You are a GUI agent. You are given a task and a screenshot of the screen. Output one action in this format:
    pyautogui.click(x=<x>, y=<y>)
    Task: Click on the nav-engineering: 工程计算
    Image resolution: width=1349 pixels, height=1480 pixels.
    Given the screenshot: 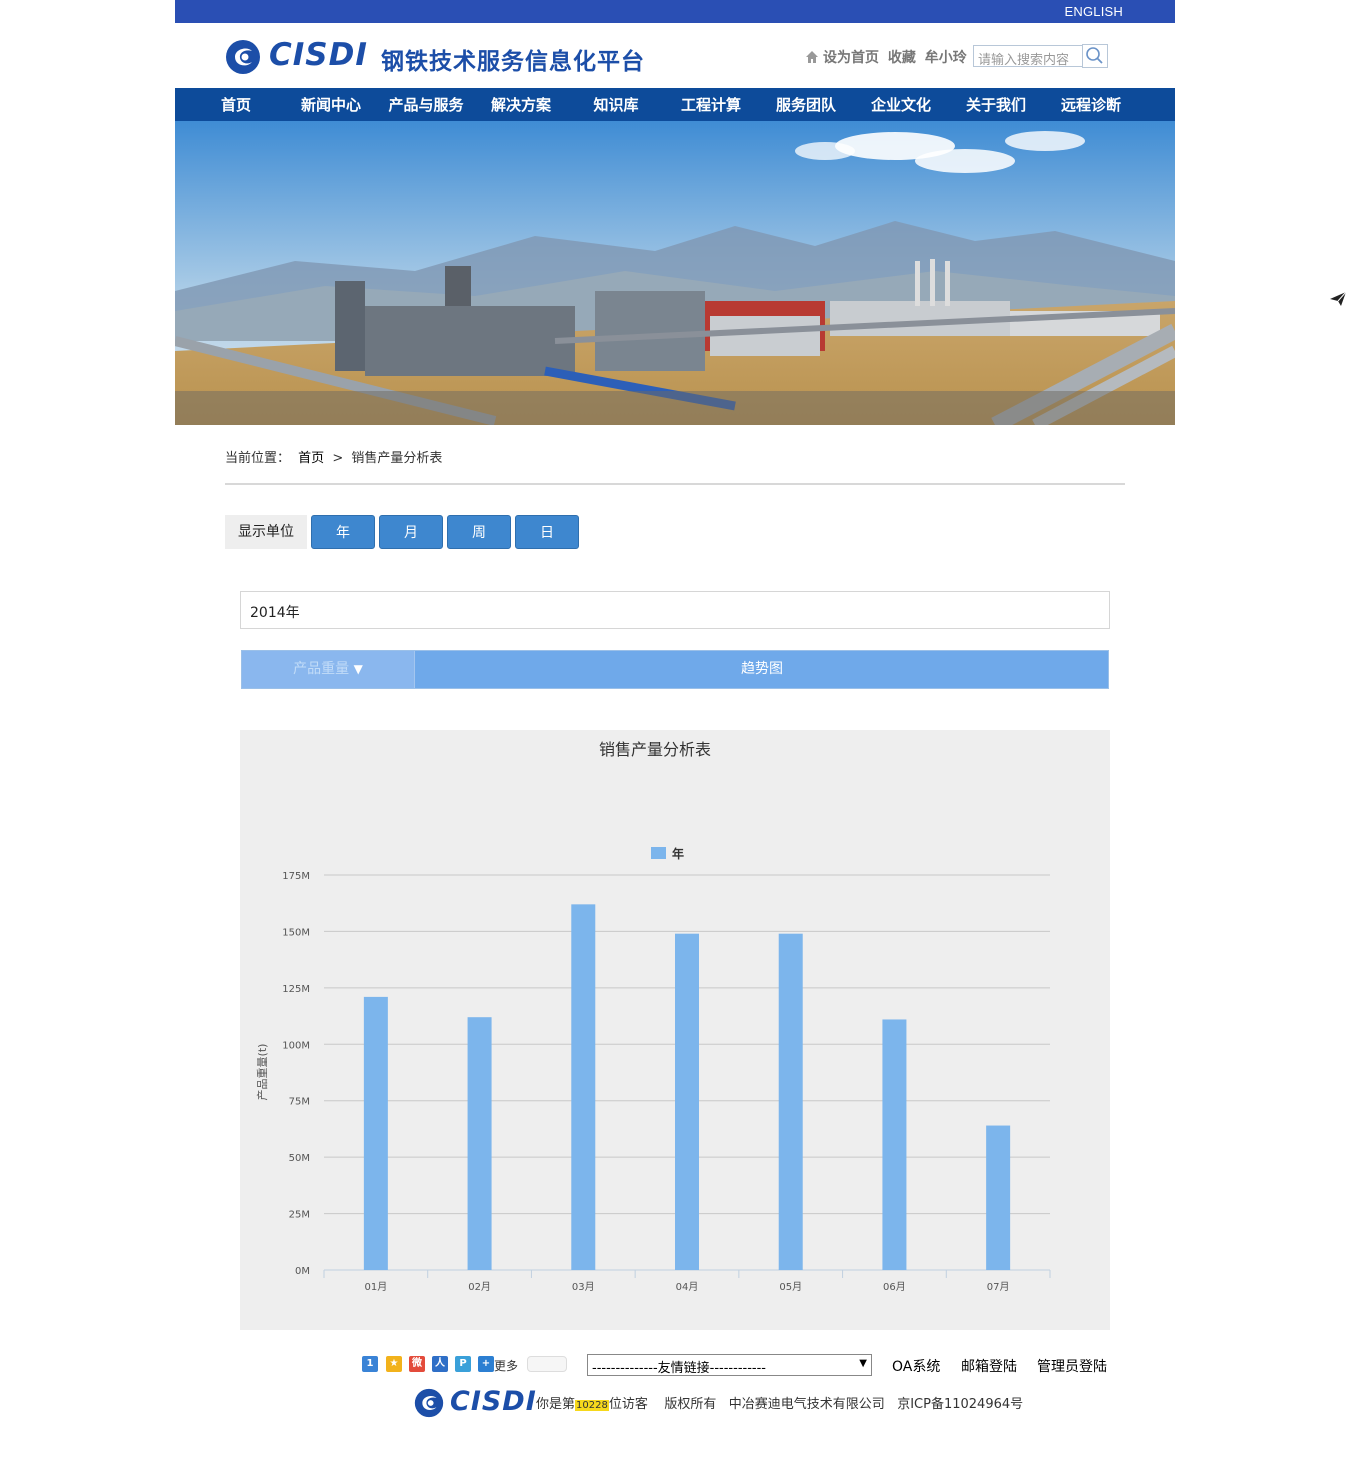 What is the action you would take?
    pyautogui.click(x=711, y=104)
    